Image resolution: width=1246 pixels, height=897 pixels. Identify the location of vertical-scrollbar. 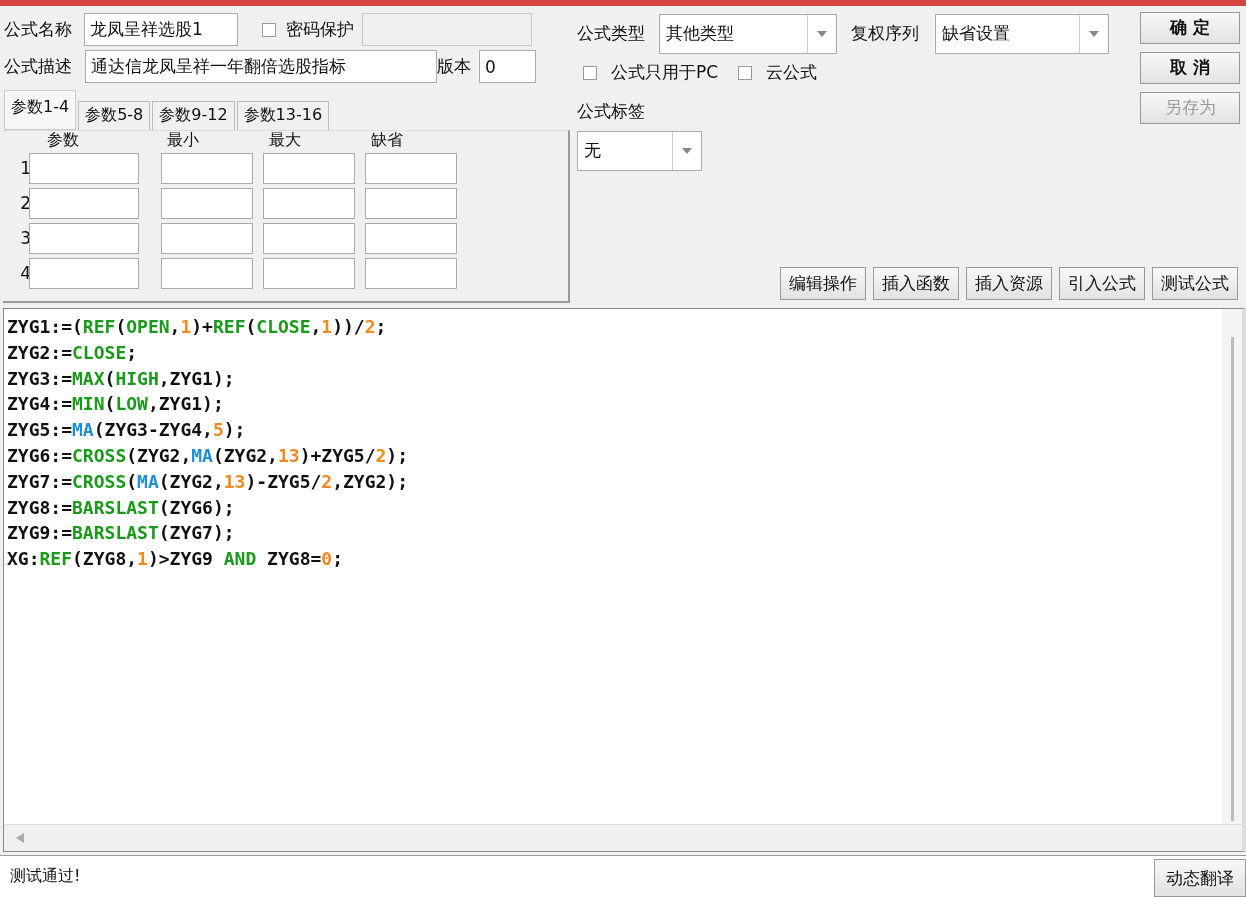
(1232, 567).